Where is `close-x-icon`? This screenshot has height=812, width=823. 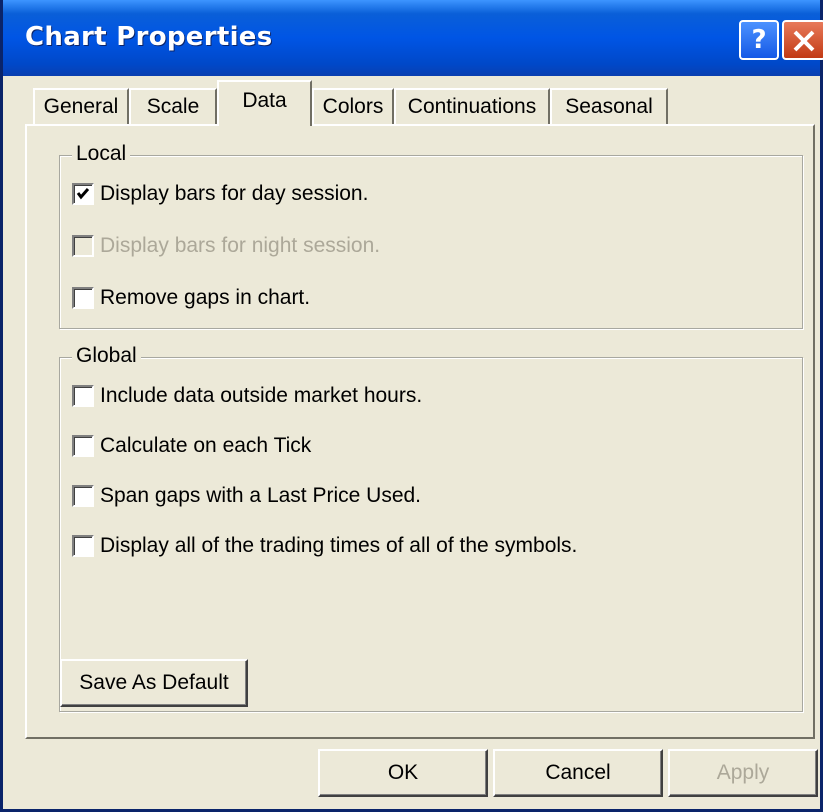 close-x-icon is located at coordinates (804, 41).